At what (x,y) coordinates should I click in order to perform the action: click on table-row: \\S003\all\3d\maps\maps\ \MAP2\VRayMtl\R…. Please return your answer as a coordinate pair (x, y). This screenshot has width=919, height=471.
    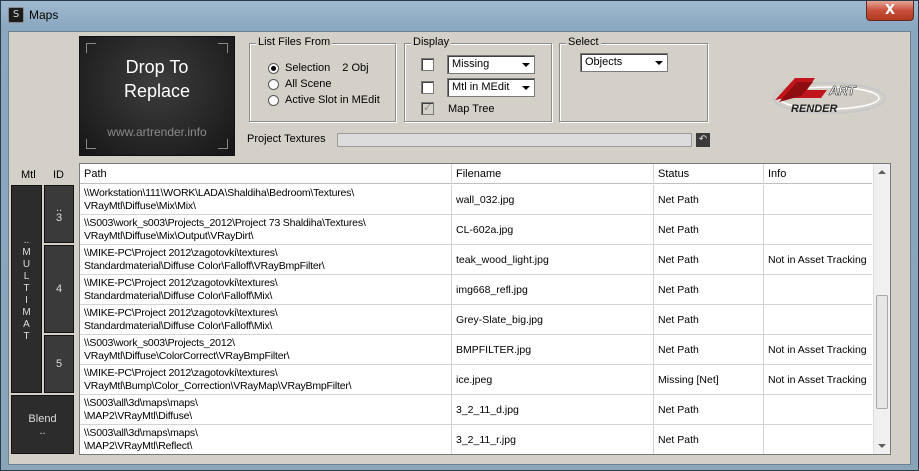
    Looking at the image, I should click on (476, 439).